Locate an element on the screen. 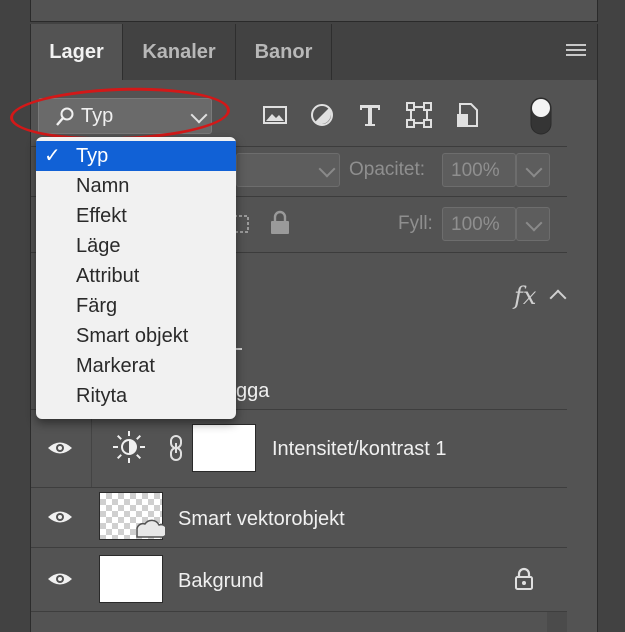  tab-kanaler: Kanaler is located at coordinates (179, 52).